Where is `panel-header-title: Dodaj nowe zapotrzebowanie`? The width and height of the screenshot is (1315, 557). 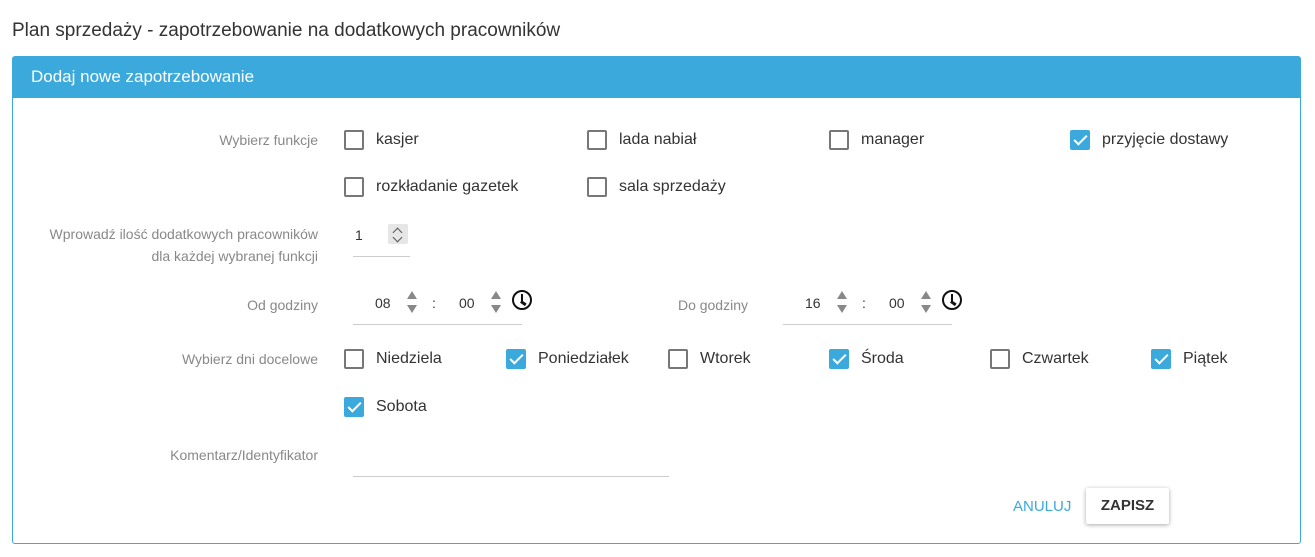 panel-header-title: Dodaj nowe zapotrzebowanie is located at coordinates (143, 76).